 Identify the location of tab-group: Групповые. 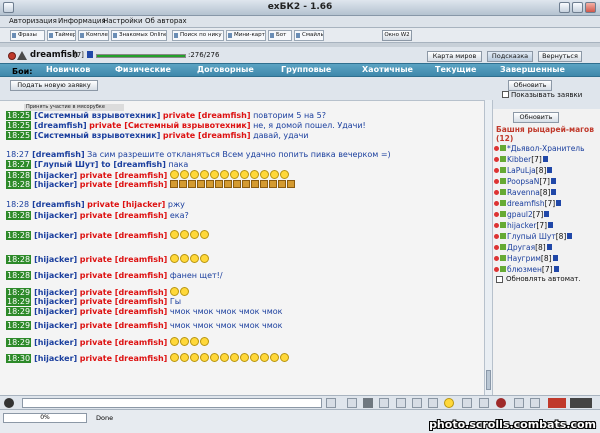
(306, 69).